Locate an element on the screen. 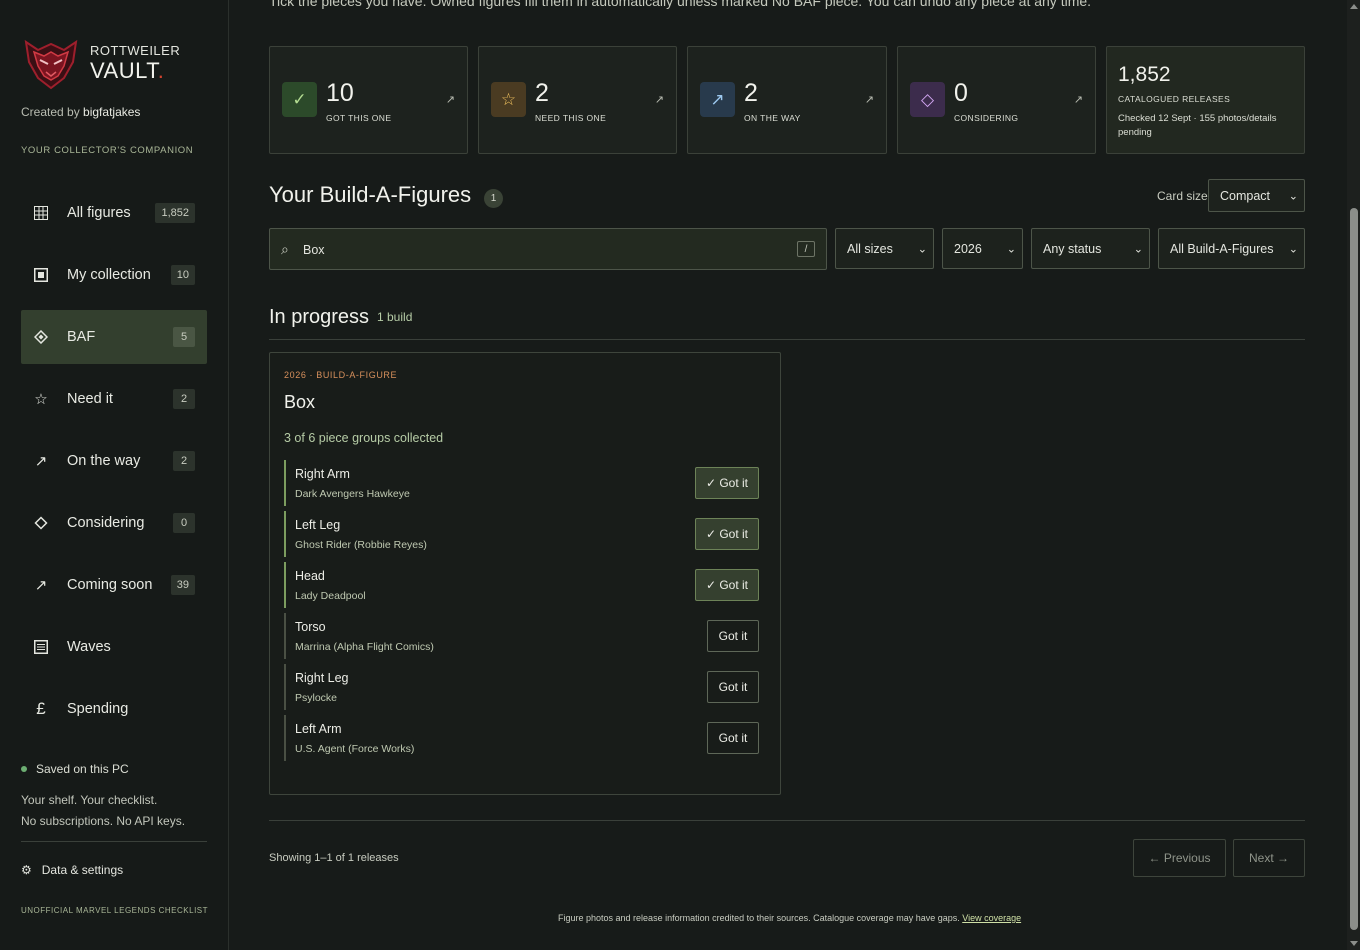  check-icon: ✓ is located at coordinates (299, 99).